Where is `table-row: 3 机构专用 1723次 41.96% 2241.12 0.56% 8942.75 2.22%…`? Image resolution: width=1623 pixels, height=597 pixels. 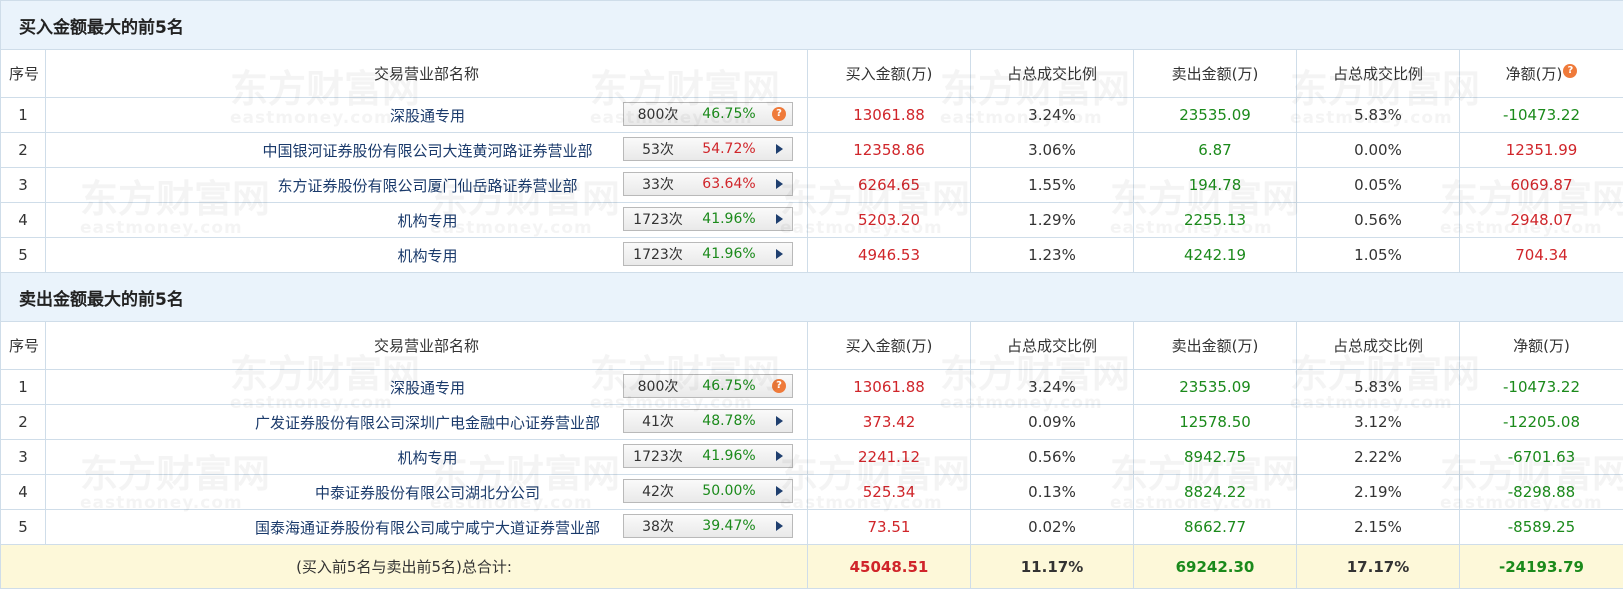
table-row: 3 机构专用 1723次 41.96% 2241.12 0.56% 8942.75 2.22%… is located at coordinates (811, 457).